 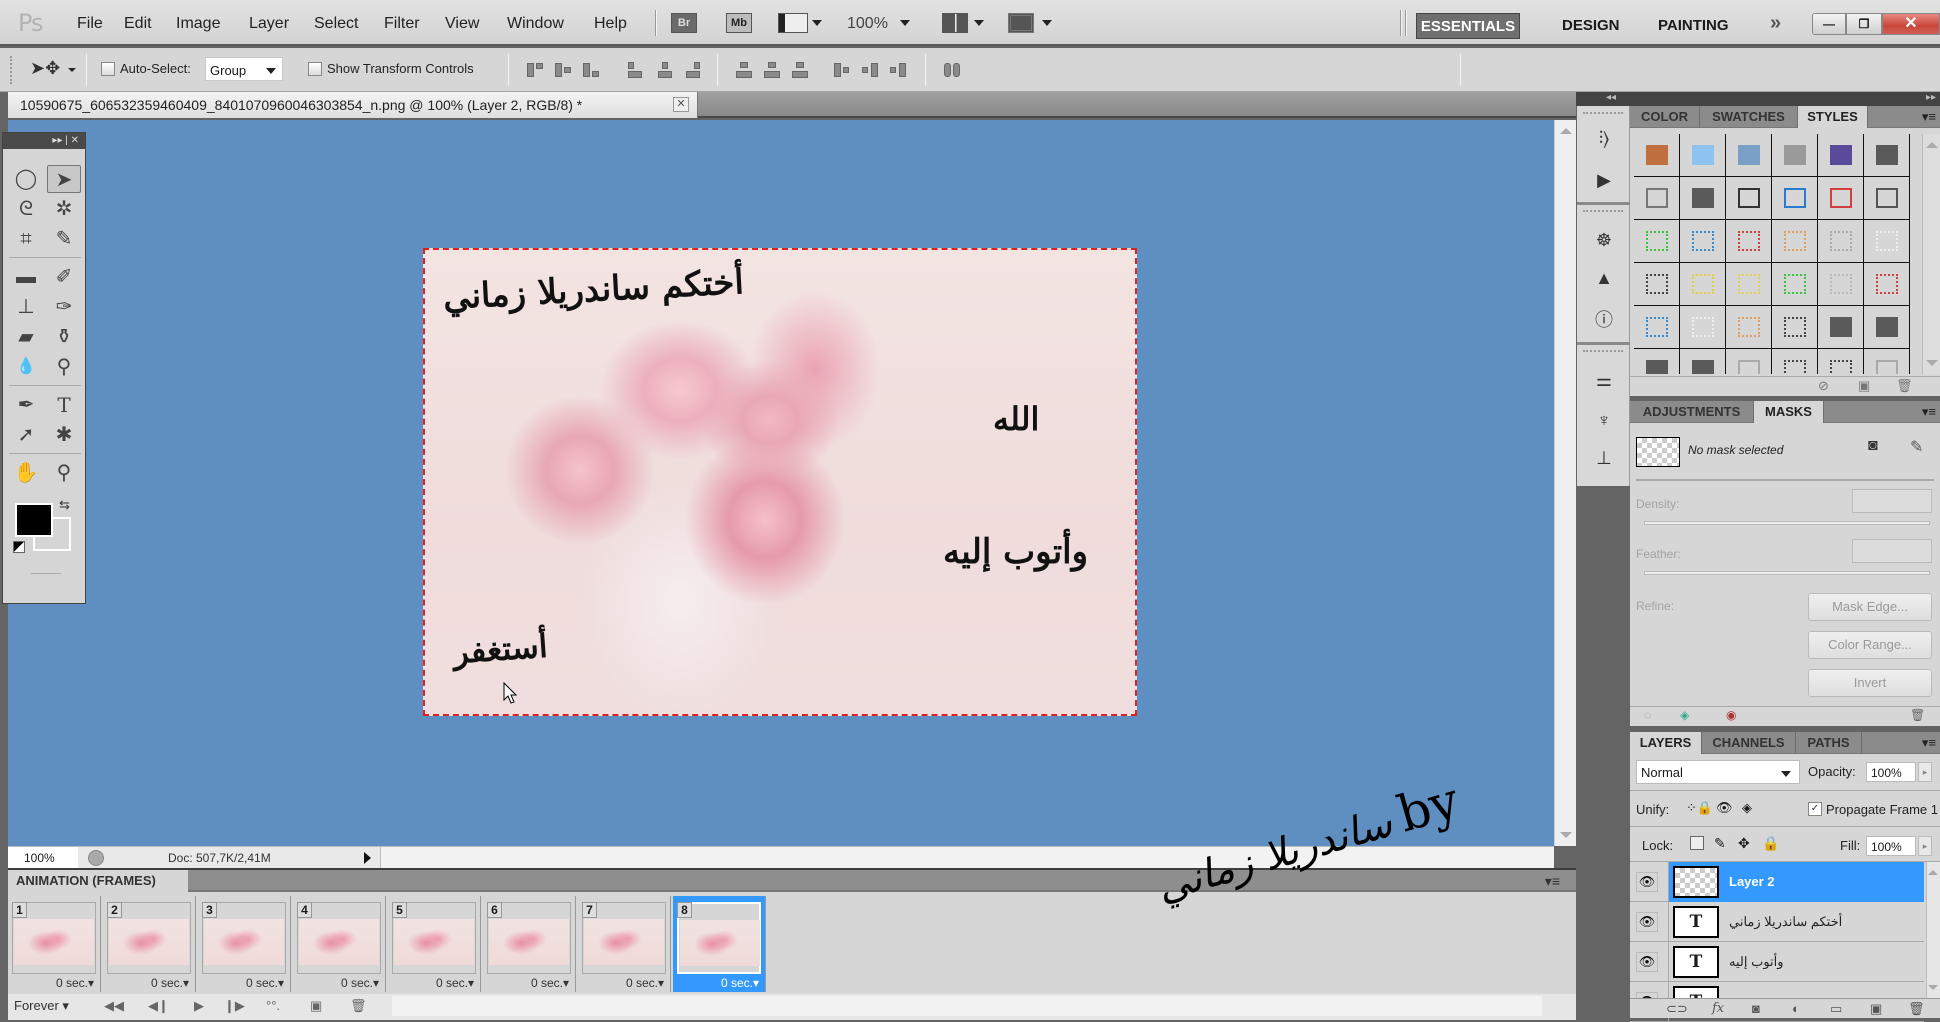 What do you see at coordinates (1677, 1009) in the screenshot?
I see `link-layers-icon: ⊂⊃` at bounding box center [1677, 1009].